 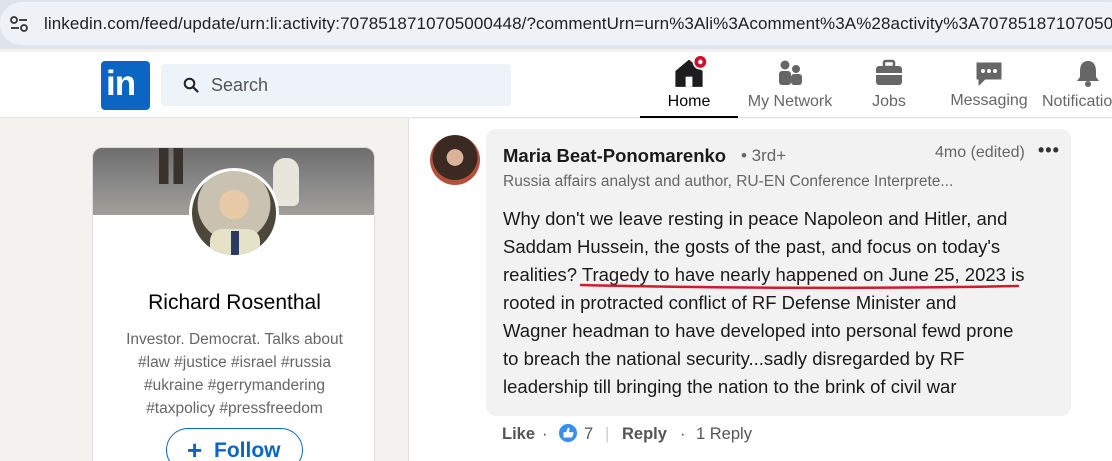 What do you see at coordinates (989, 74) in the screenshot?
I see `chat-icon` at bounding box center [989, 74].